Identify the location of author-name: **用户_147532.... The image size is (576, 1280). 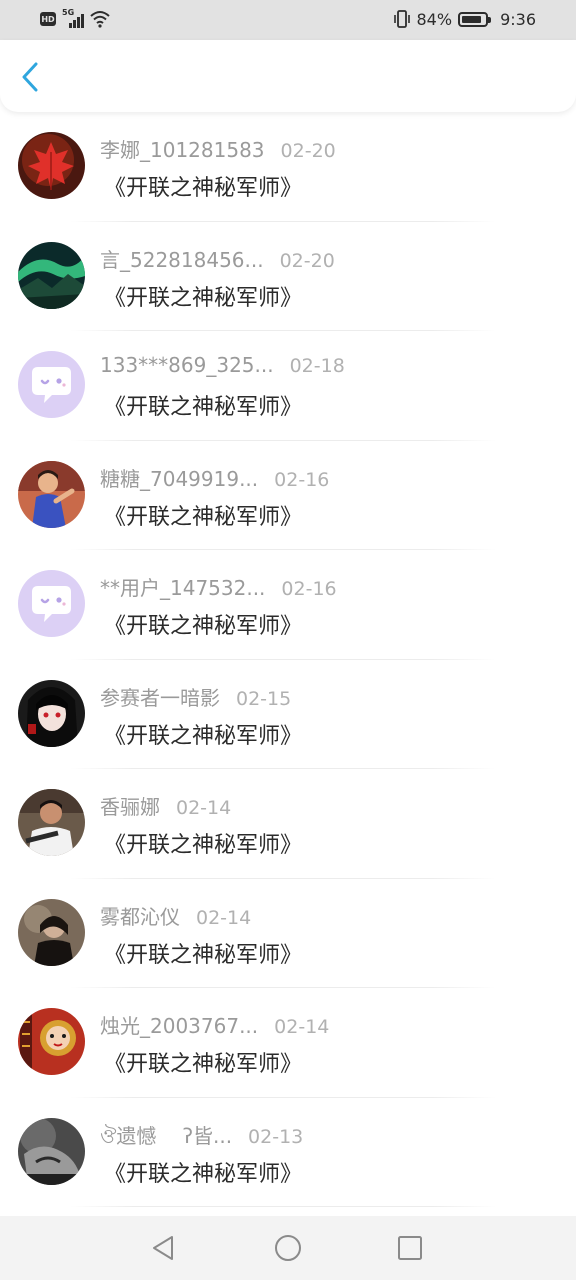
(182, 586).